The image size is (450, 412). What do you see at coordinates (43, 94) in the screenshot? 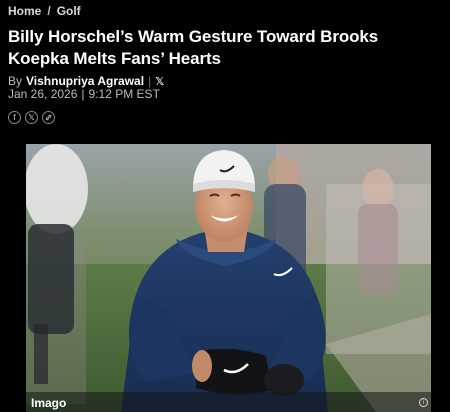
I see `date-text: Jan 26, 2026` at bounding box center [43, 94].